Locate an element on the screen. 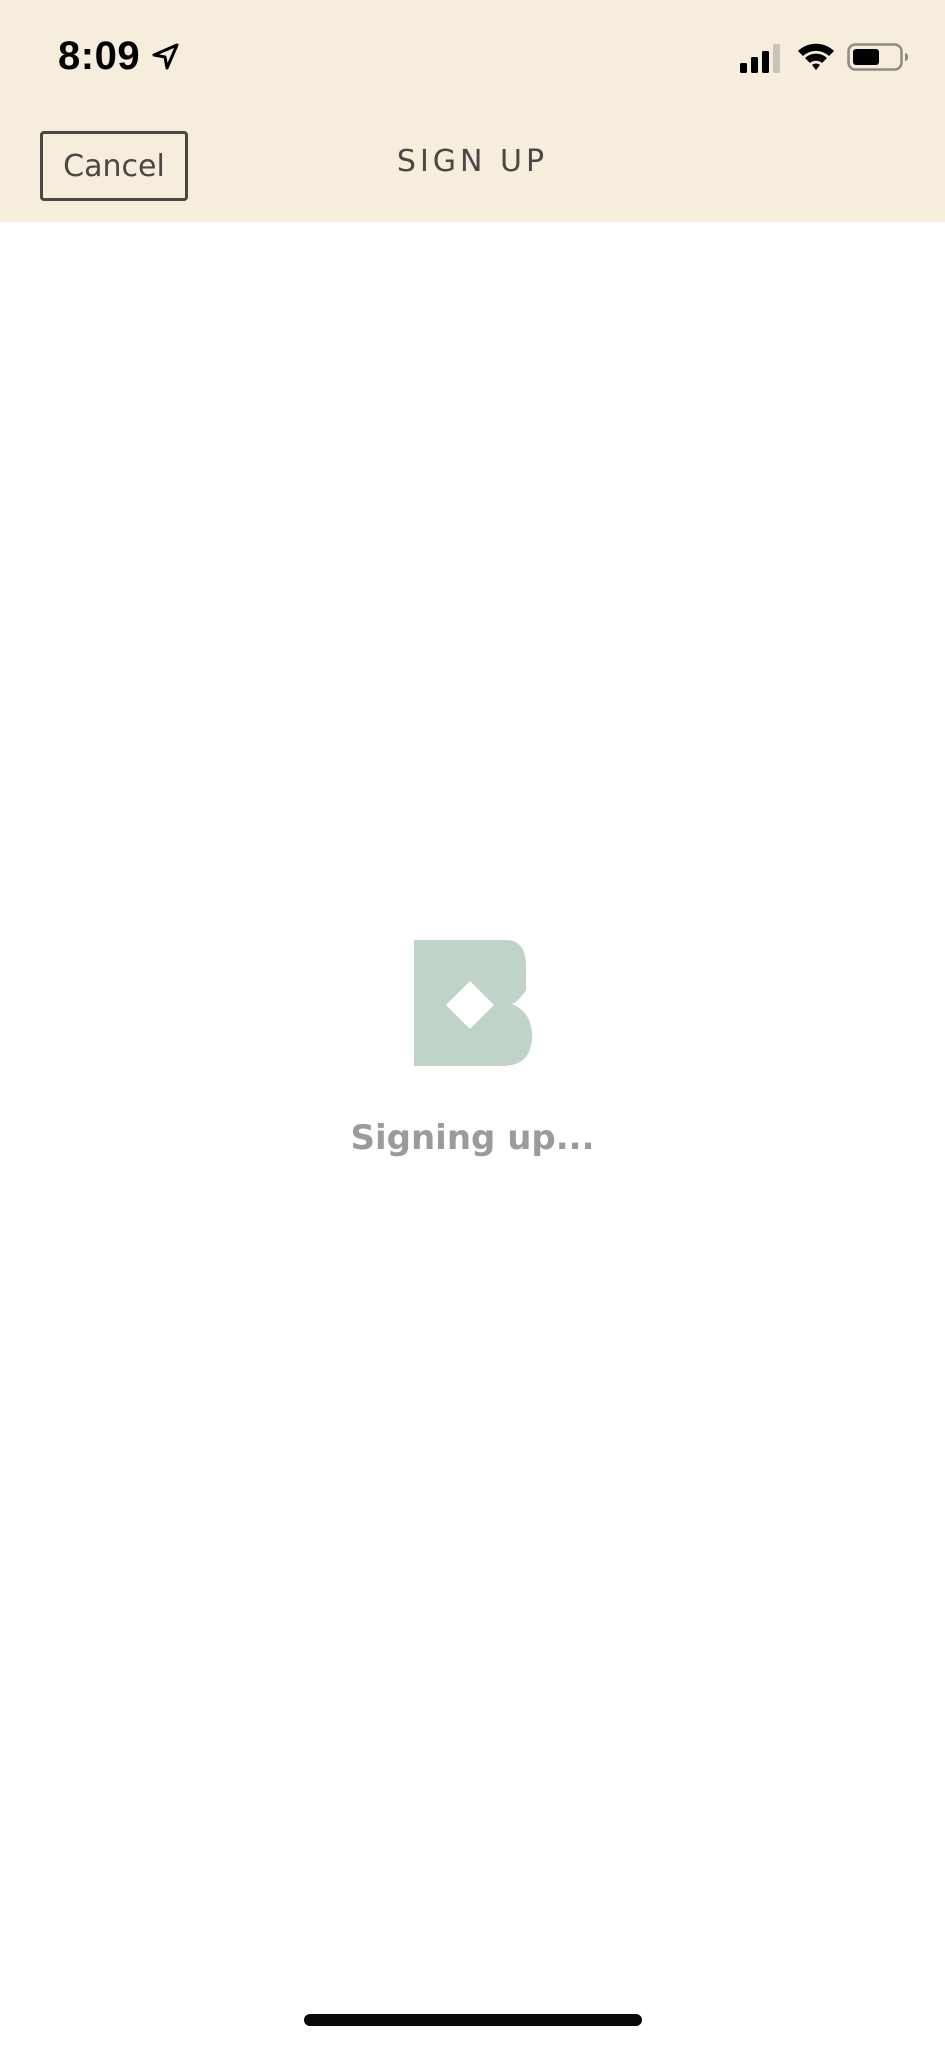 The image size is (945, 2048). home-indicator is located at coordinates (473, 2020).